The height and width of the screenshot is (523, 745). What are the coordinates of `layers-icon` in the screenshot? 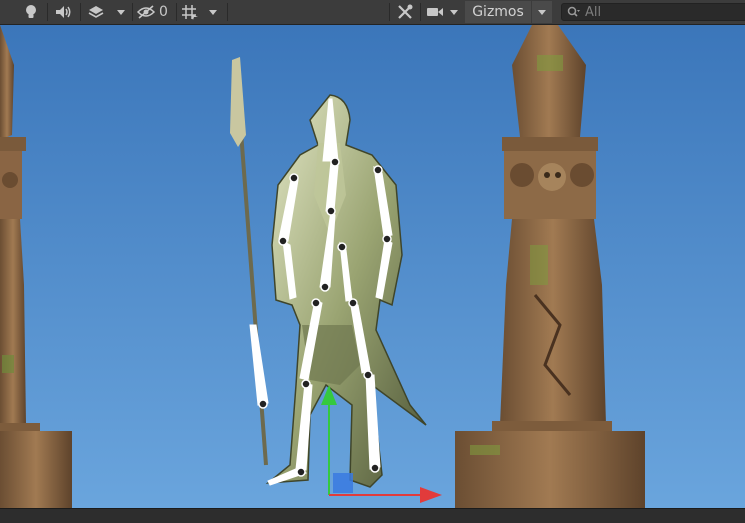 It's located at (96, 12).